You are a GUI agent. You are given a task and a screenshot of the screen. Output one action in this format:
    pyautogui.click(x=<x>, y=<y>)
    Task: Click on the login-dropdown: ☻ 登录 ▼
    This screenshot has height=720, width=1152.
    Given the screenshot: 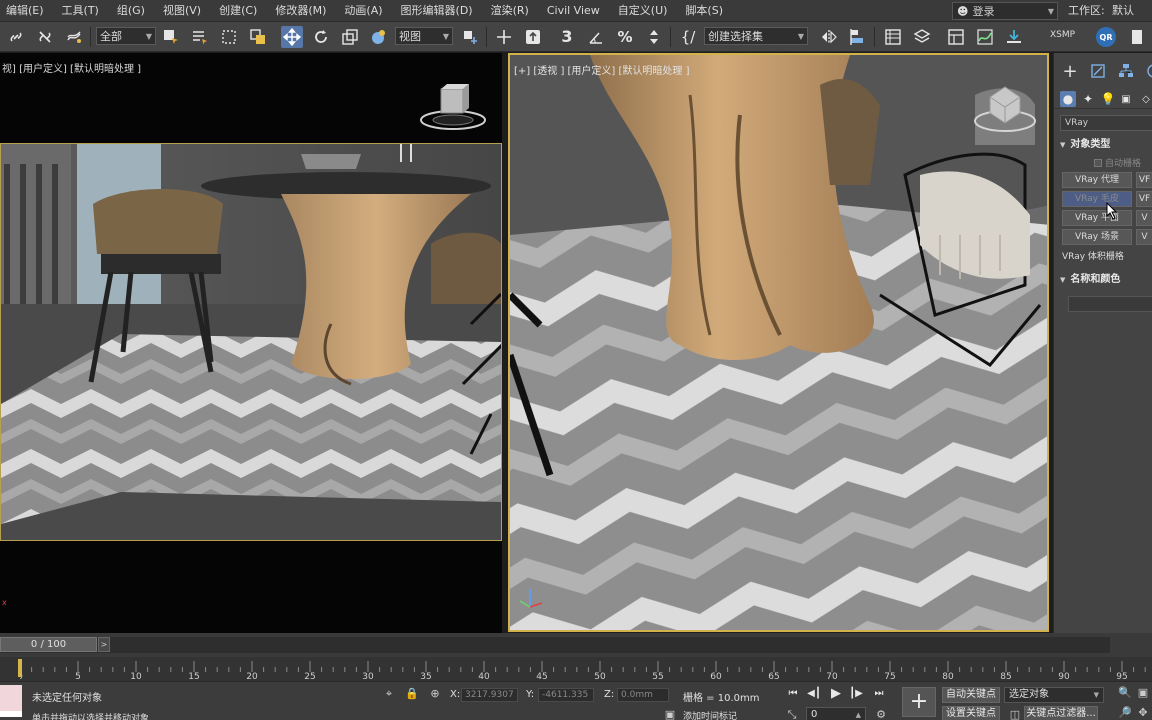 What is the action you would take?
    pyautogui.click(x=1005, y=11)
    